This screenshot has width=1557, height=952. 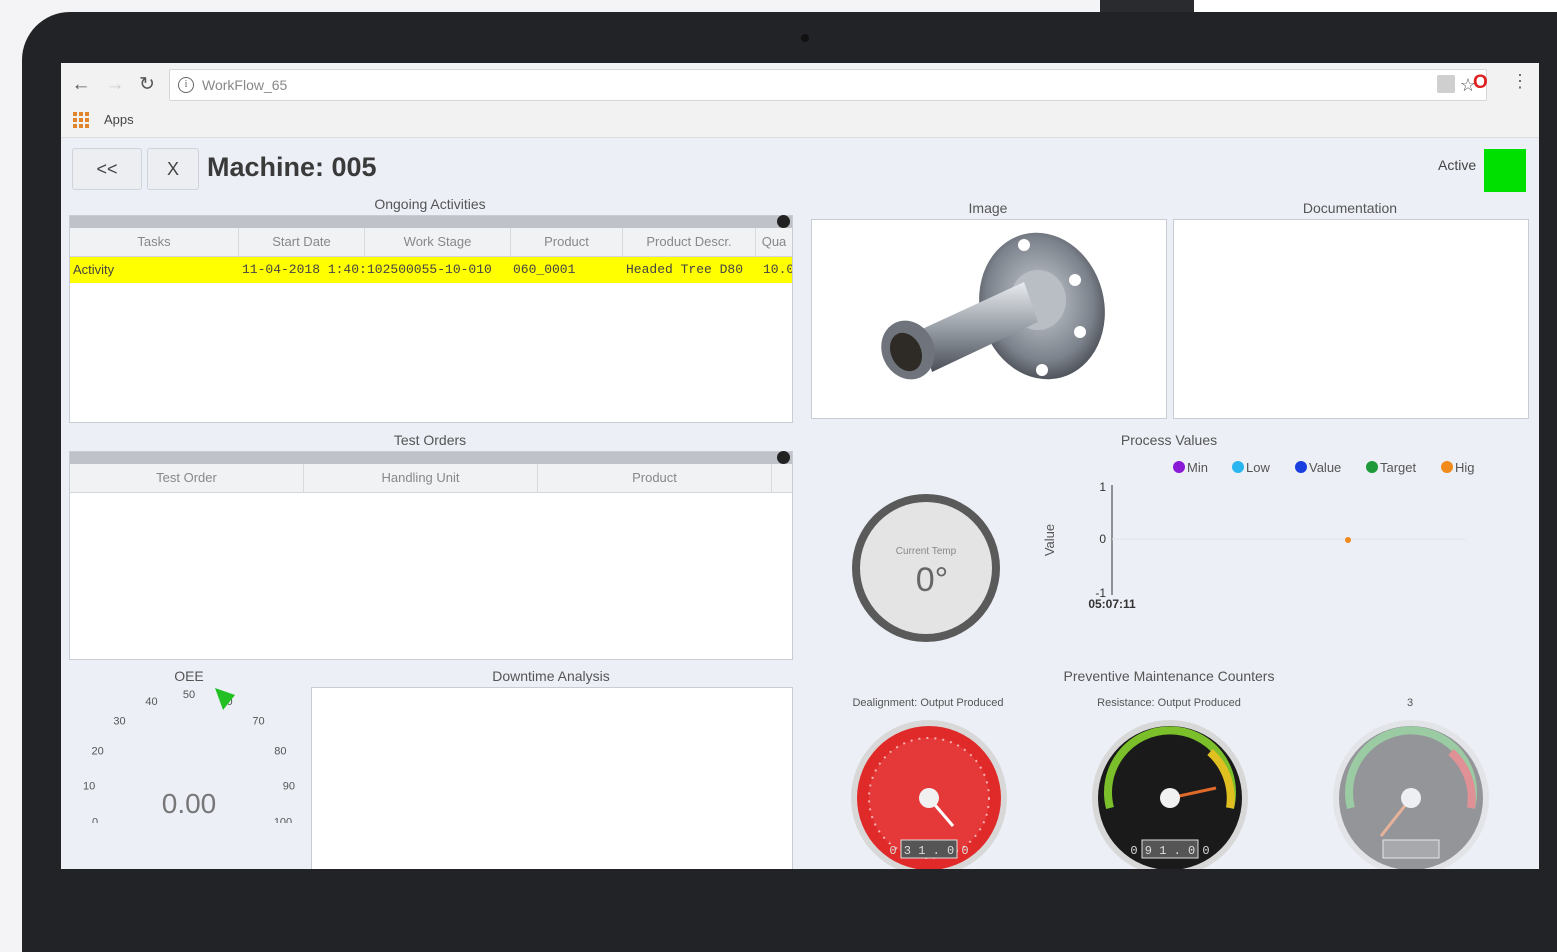 I want to click on gauge-caption: Dealignment: Output Produced, so click(x=928, y=703).